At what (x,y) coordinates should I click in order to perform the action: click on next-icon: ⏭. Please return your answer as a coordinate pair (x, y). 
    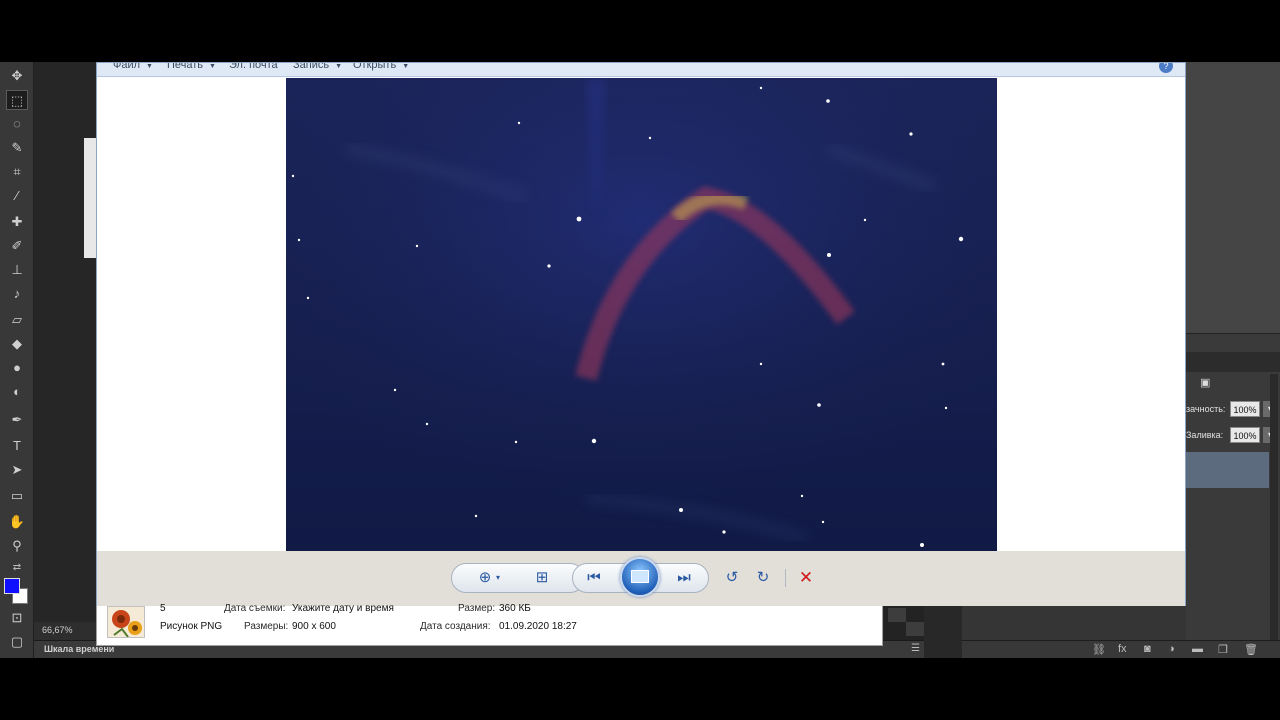
    Looking at the image, I should click on (684, 578).